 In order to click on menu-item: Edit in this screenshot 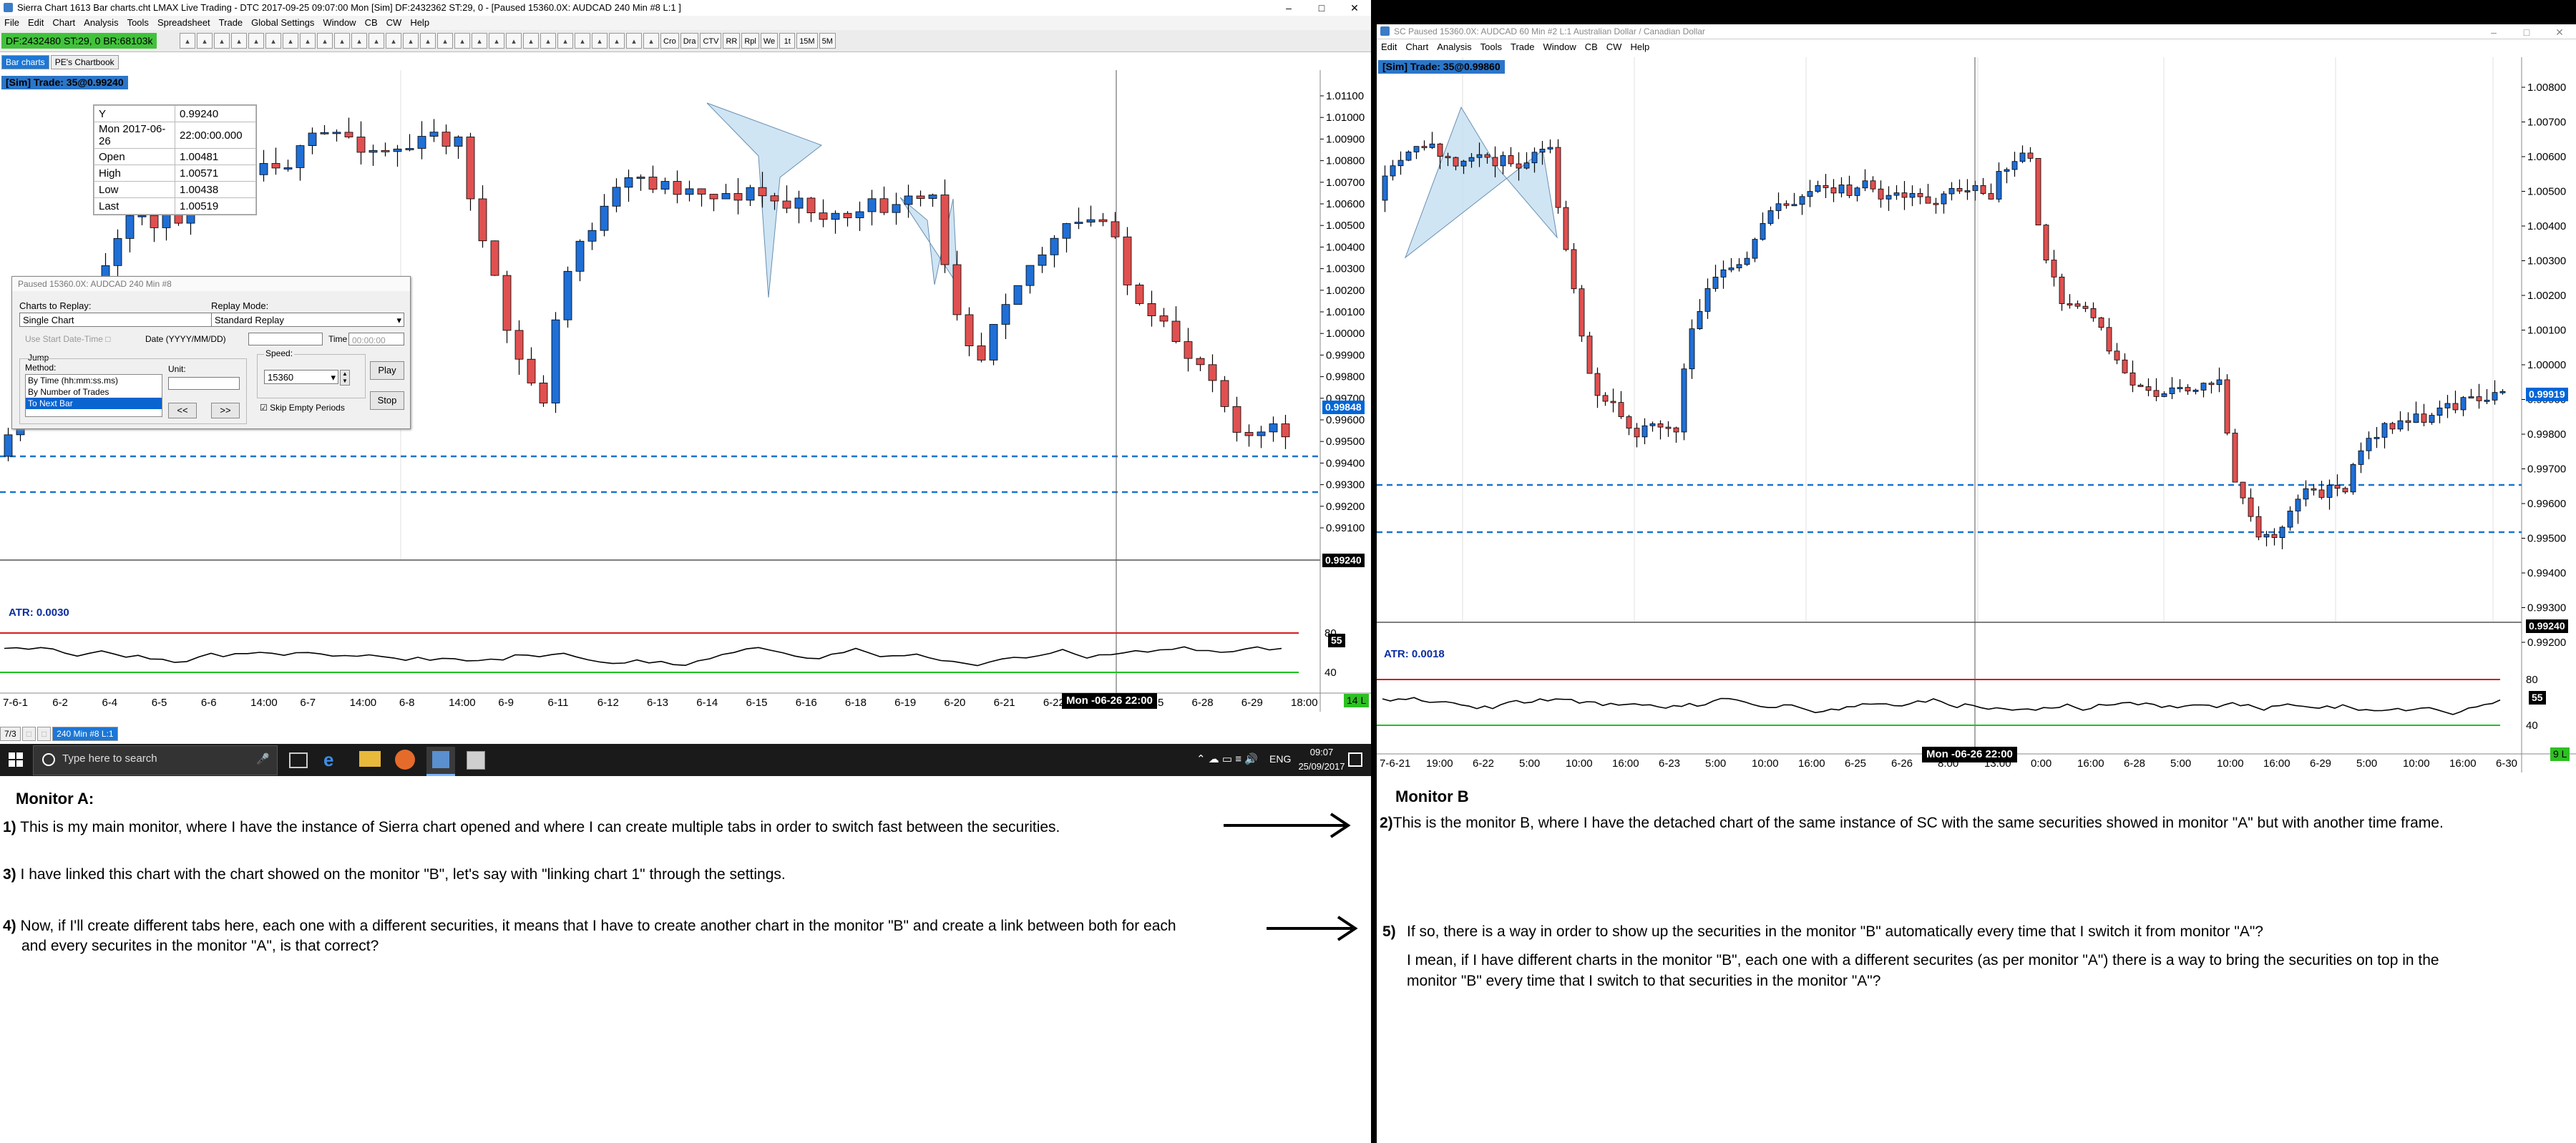, I will do `click(36, 22)`.